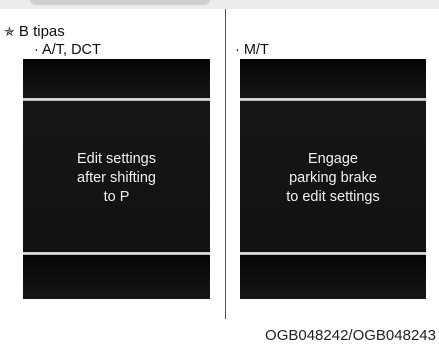 This screenshot has height=347, width=439. I want to click on screen-message: Edit settings after shifting to P, so click(116, 178).